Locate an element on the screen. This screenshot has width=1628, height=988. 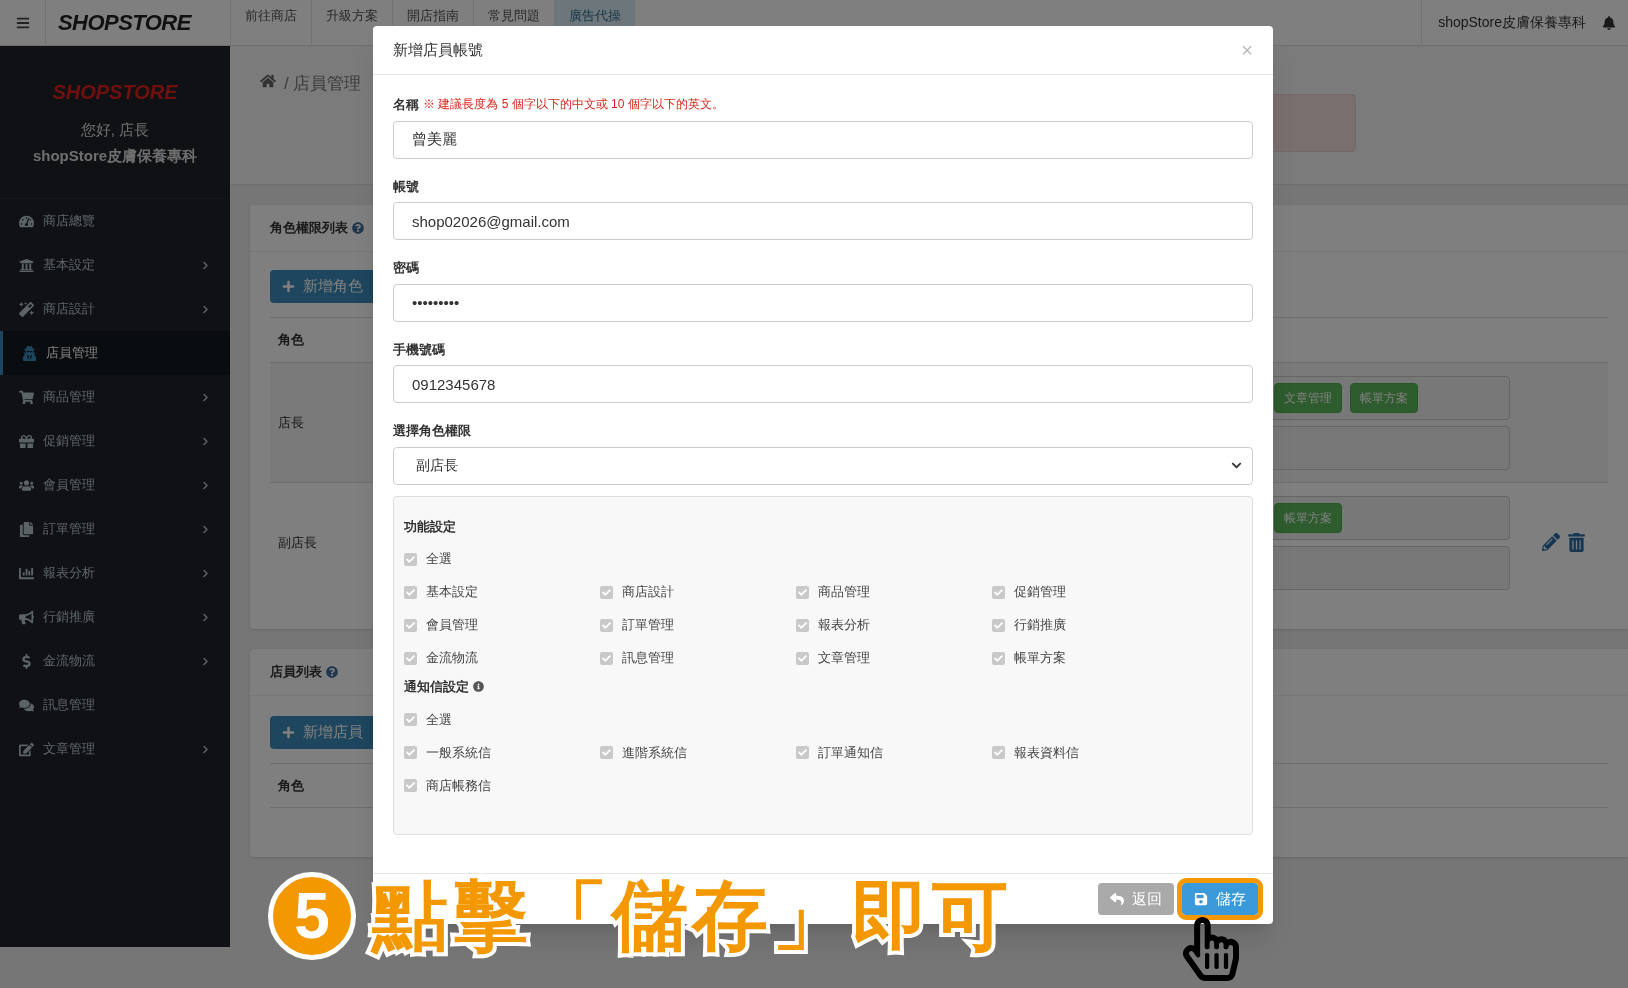
bank-icon is located at coordinates (26, 265).